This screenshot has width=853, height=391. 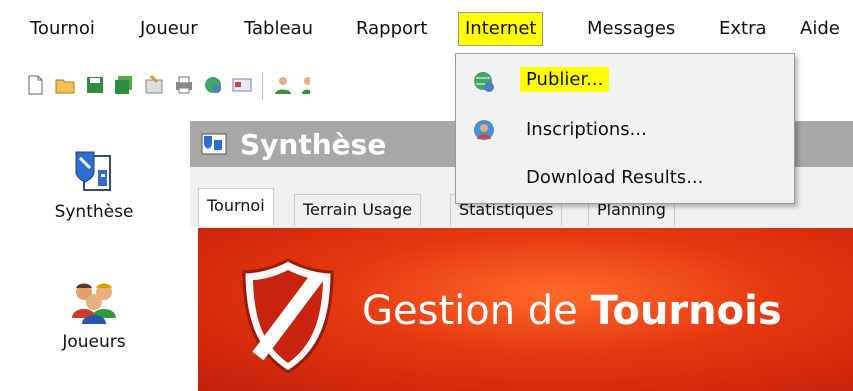 I want to click on properties-icon, so click(x=154, y=85).